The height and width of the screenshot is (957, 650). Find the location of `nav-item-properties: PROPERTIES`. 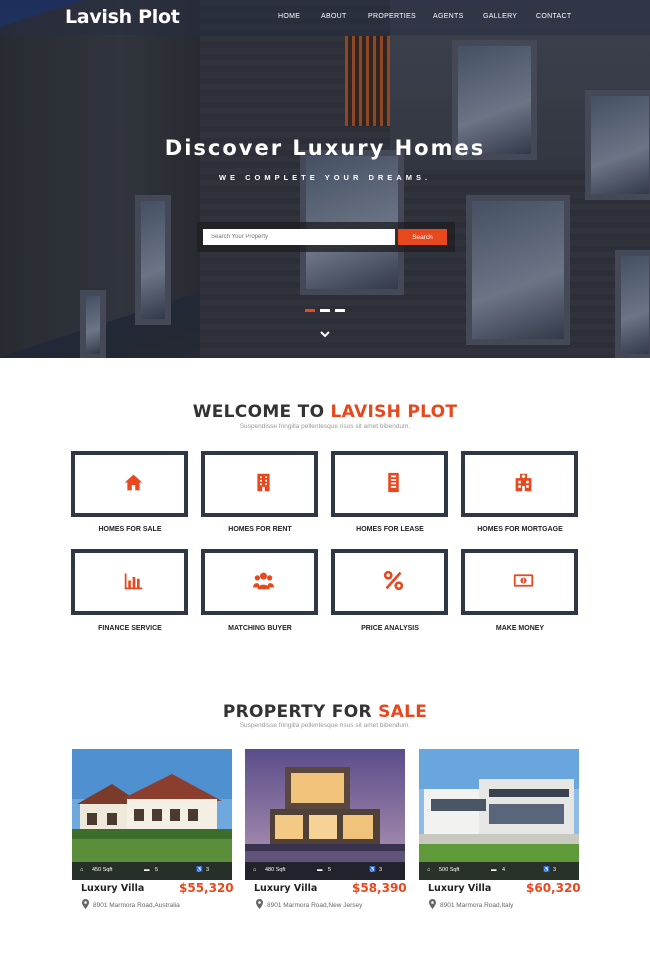

nav-item-properties: PROPERTIES is located at coordinates (392, 16).